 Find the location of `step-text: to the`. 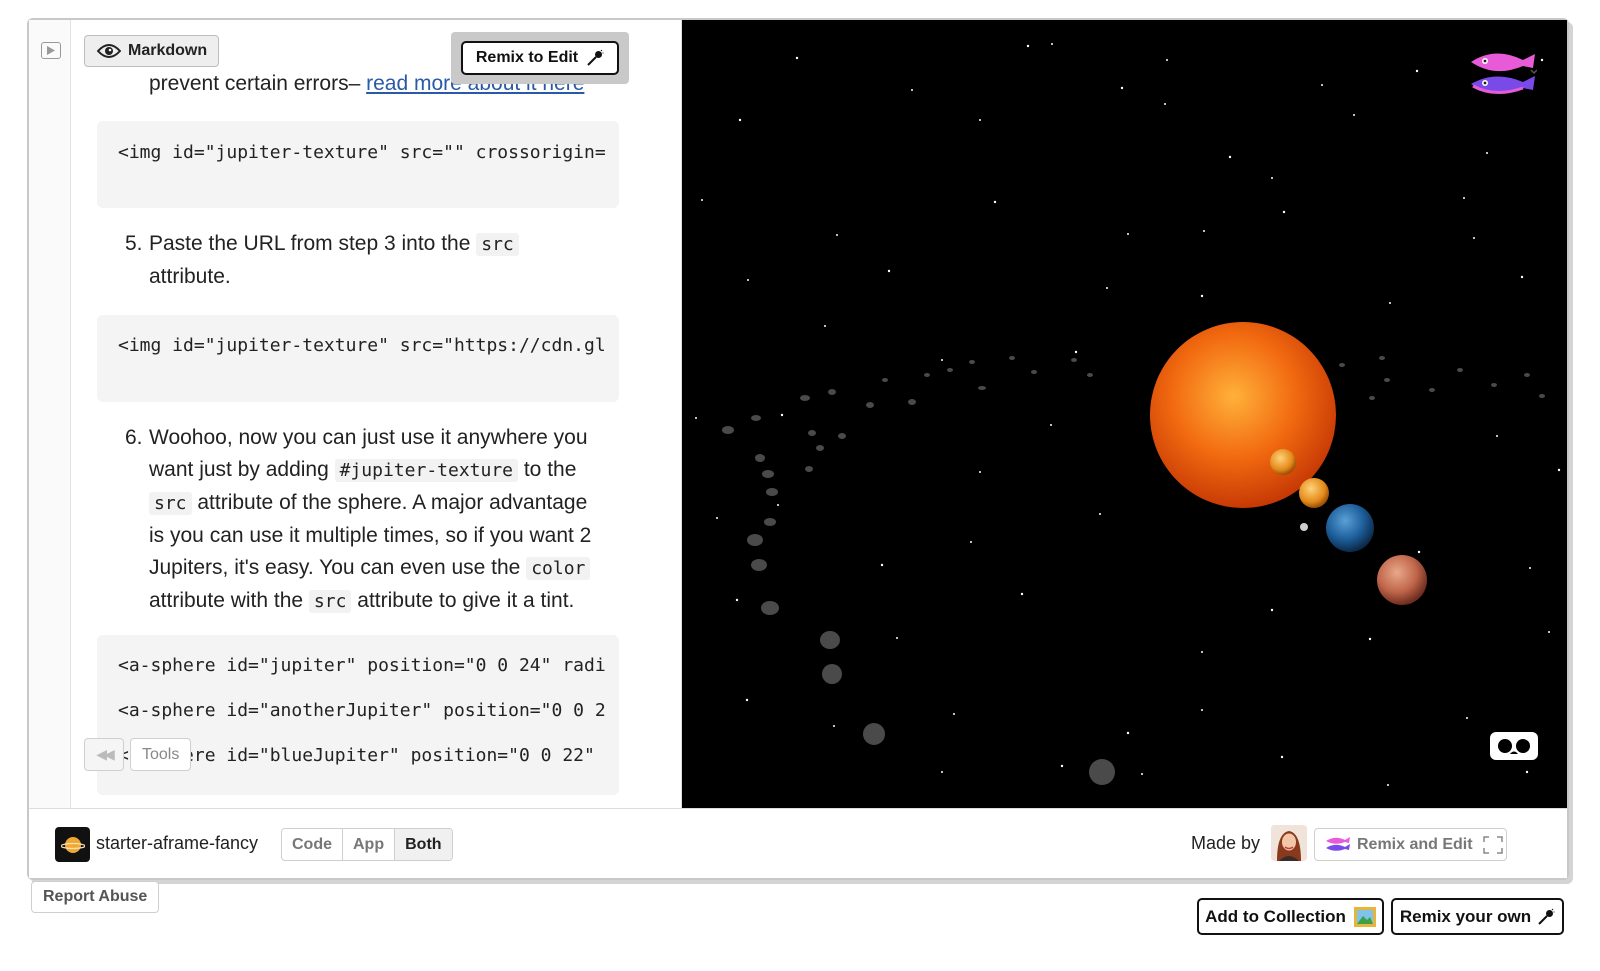

step-text: to the is located at coordinates (547, 469).